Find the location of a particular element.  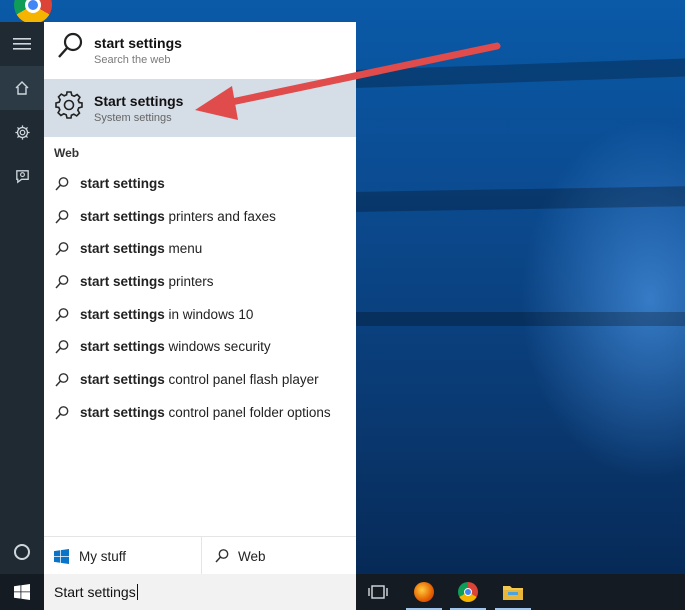

web-suggestion: start settings printers and faxes is located at coordinates (200, 216).